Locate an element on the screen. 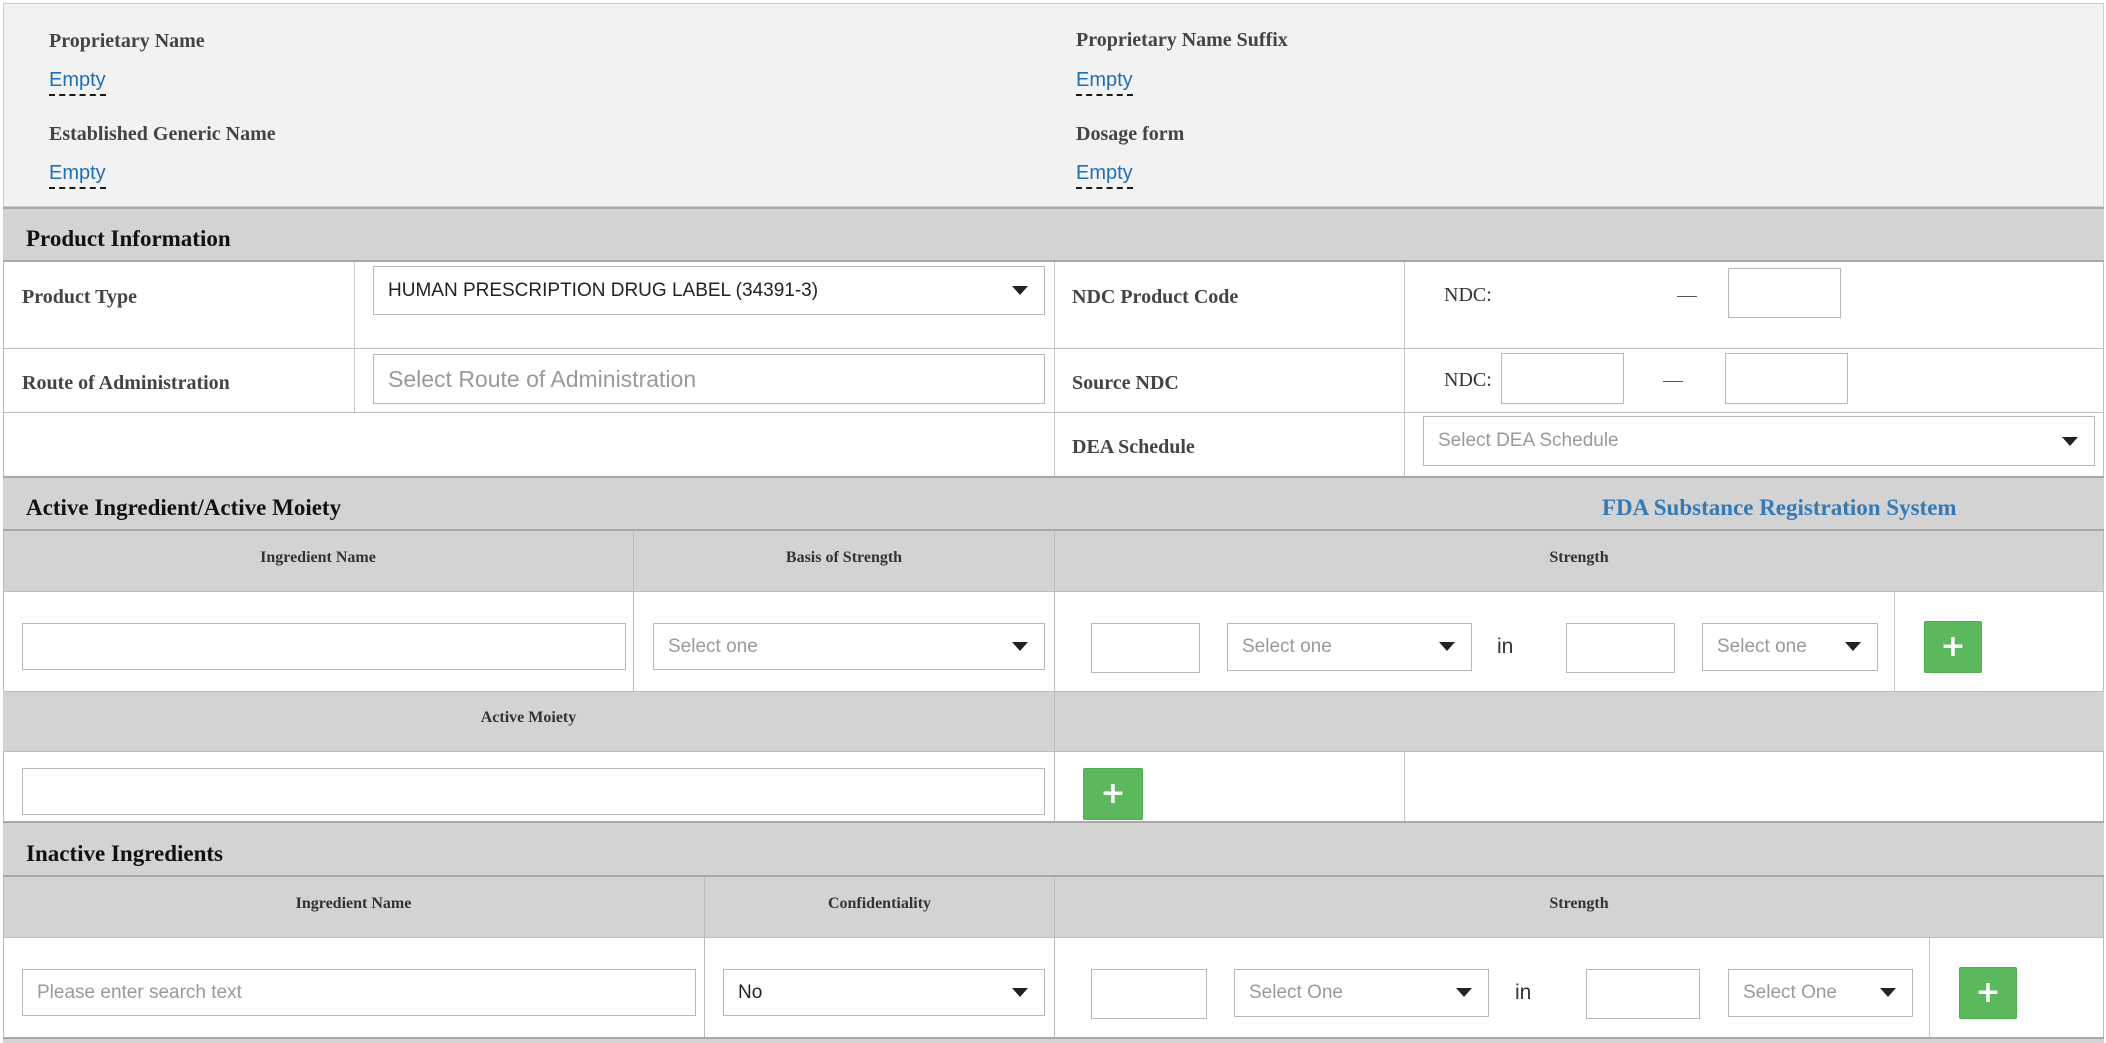 This screenshot has width=2106, height=1043. established-generic-name-value: Empty is located at coordinates (77, 175).